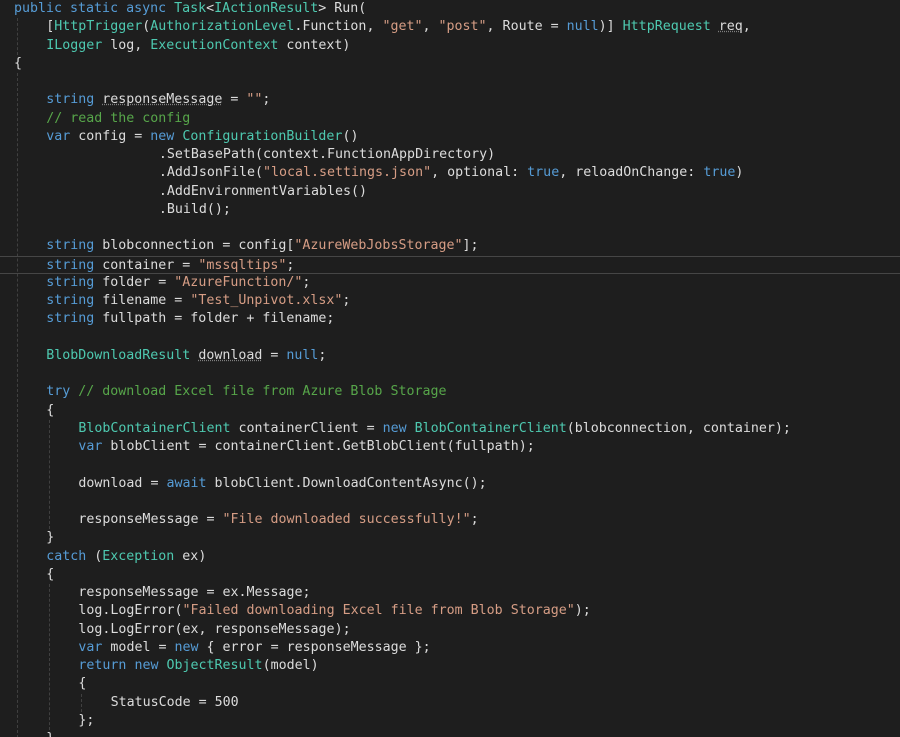 This screenshot has width=900, height=737. What do you see at coordinates (315, 647) in the screenshot?
I see `code-token: { error = responseMessage };` at bounding box center [315, 647].